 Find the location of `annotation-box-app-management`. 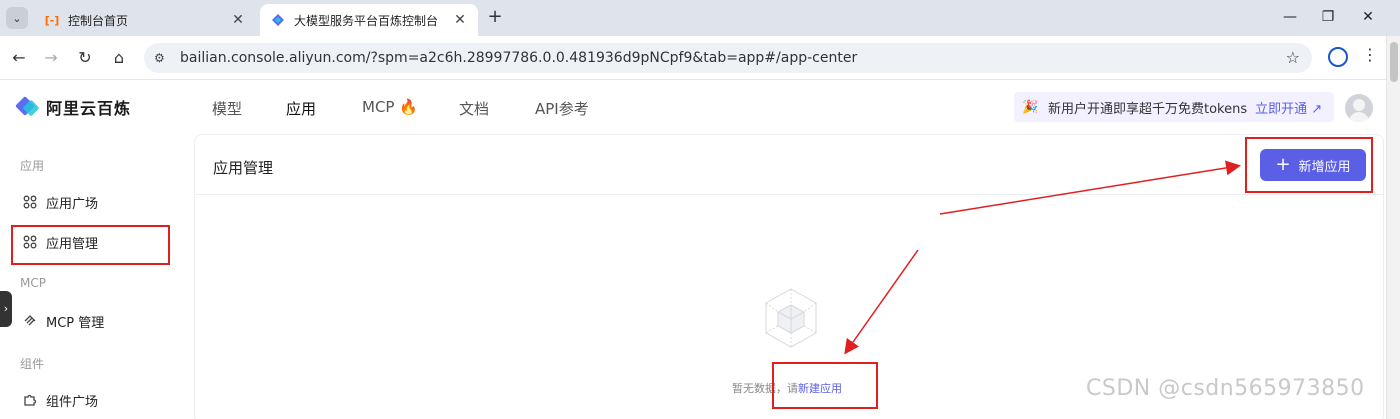

annotation-box-app-management is located at coordinates (90, 245).